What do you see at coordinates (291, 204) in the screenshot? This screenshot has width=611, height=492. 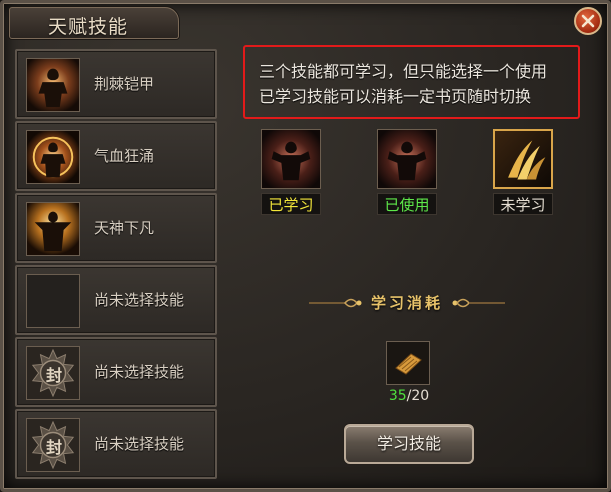 I see `skill-choice-1-status: 已学习` at bounding box center [291, 204].